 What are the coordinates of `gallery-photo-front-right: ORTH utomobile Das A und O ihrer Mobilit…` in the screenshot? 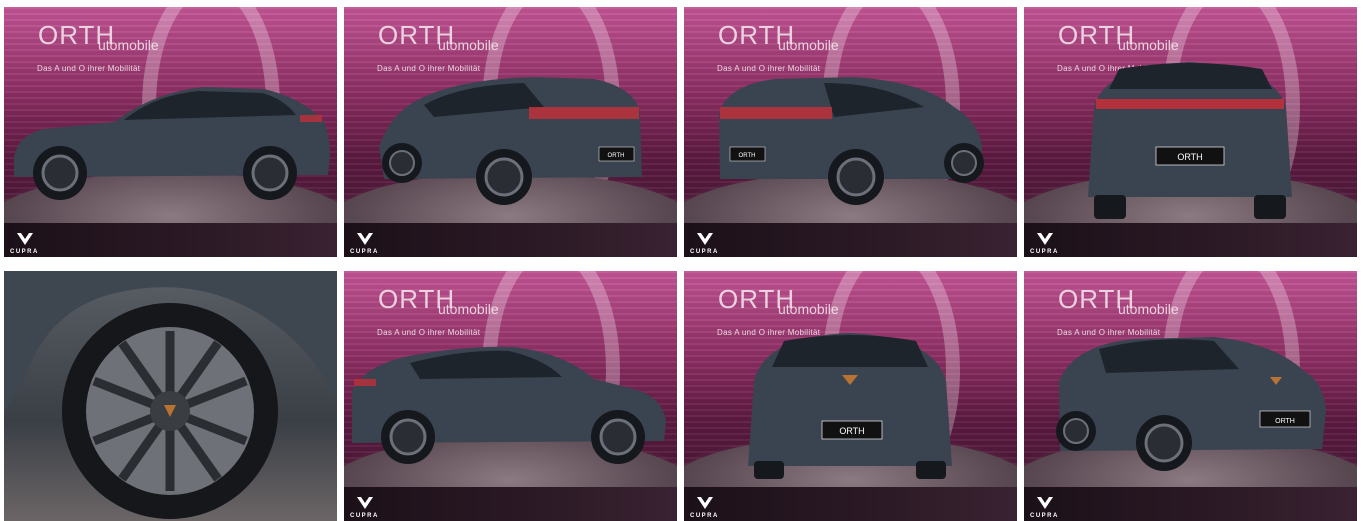 It's located at (1190, 396).